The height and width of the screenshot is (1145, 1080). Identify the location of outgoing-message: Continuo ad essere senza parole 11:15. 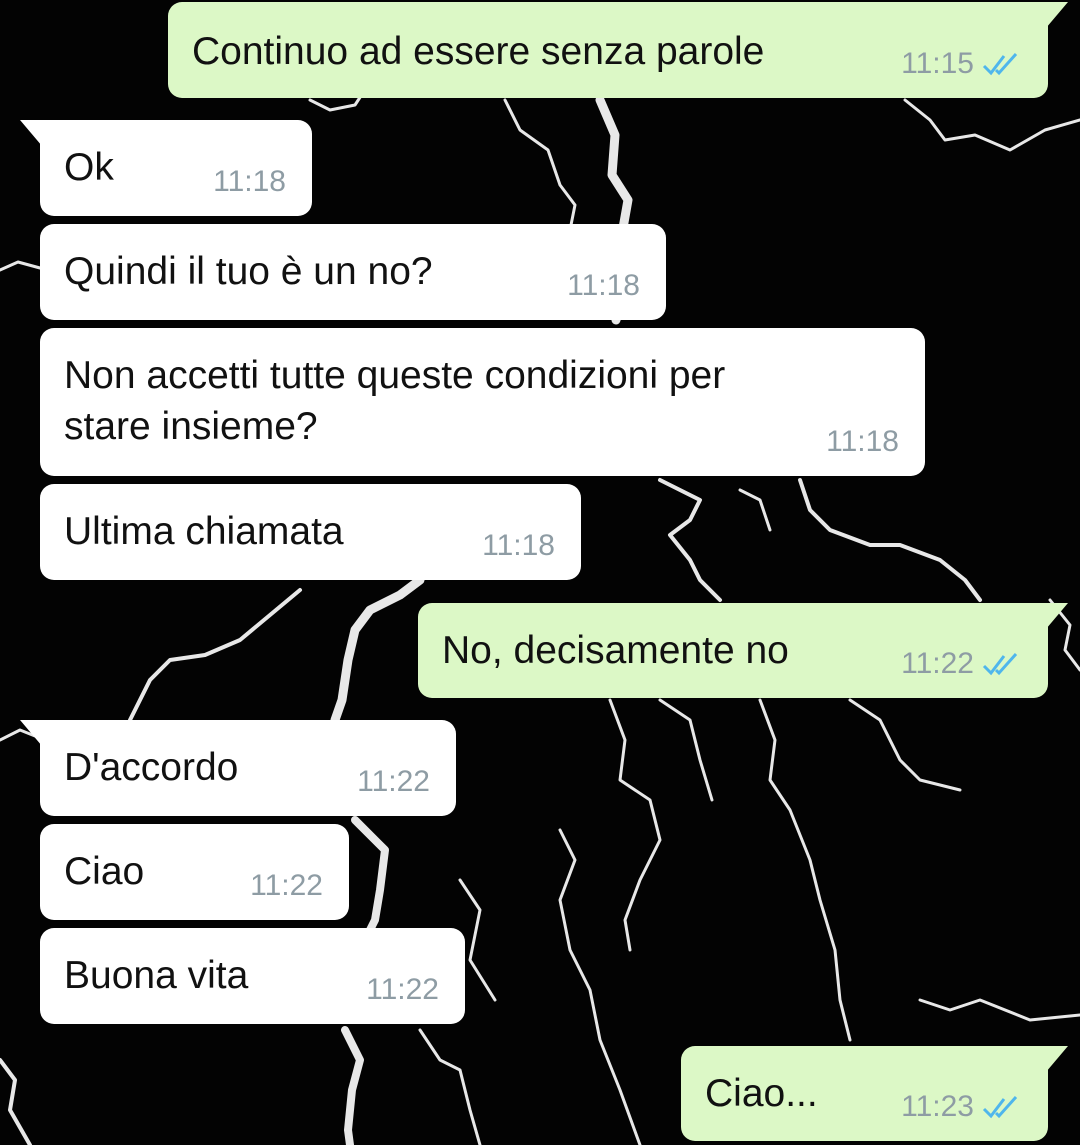
(608, 50).